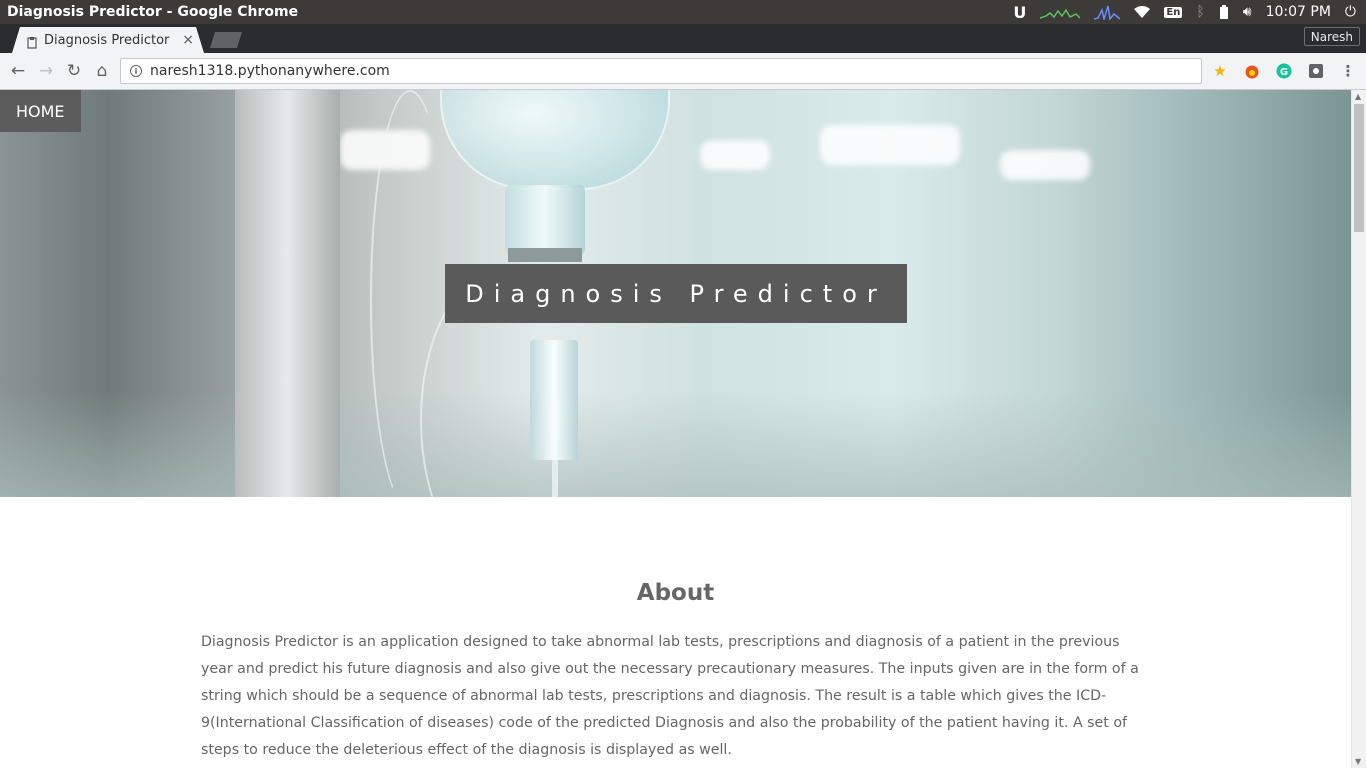 The width and height of the screenshot is (1366, 768). Describe the element at coordinates (1189, 12) in the screenshot. I see `system-tray: U En ᛒ 🔊︎ 10:07 PM ⏻` at that location.